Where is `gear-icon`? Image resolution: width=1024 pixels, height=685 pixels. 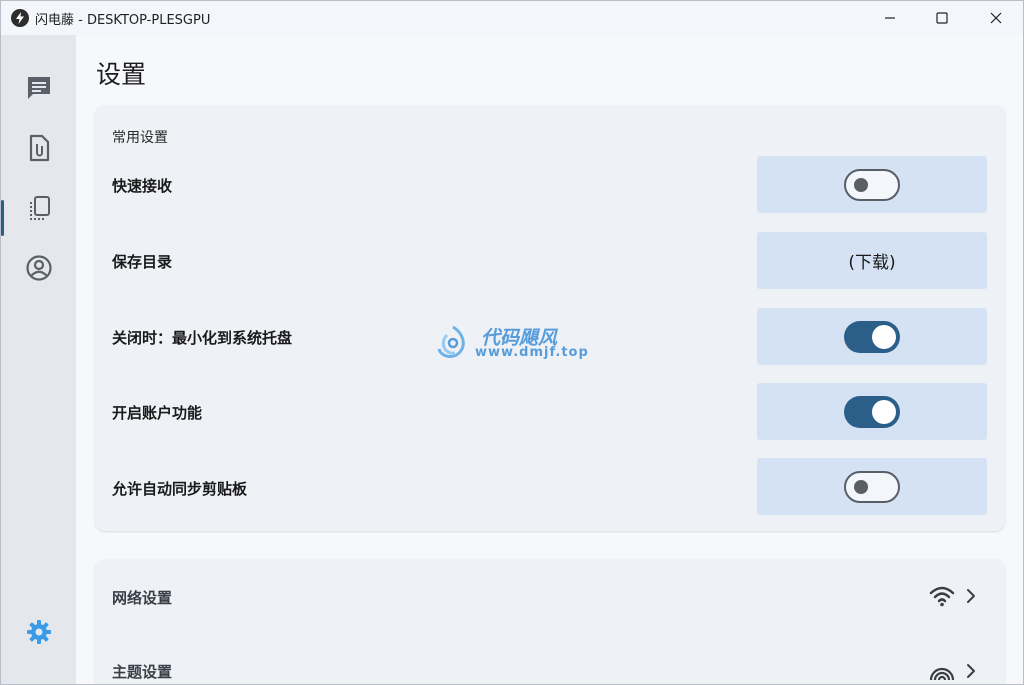
gear-icon is located at coordinates (38, 632).